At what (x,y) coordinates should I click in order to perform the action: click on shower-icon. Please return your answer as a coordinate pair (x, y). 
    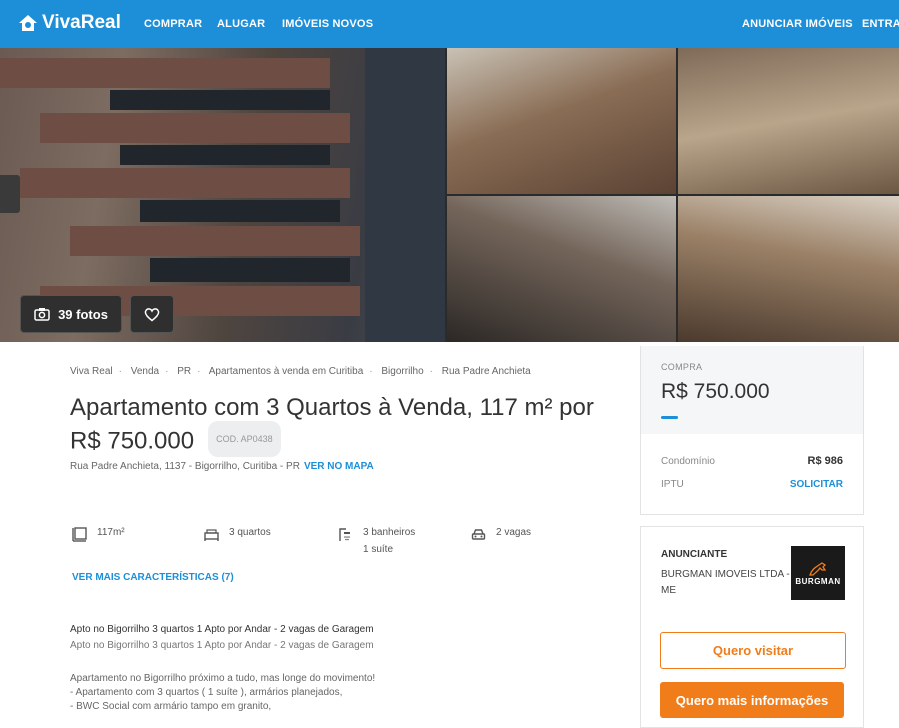
    Looking at the image, I should click on (344, 534).